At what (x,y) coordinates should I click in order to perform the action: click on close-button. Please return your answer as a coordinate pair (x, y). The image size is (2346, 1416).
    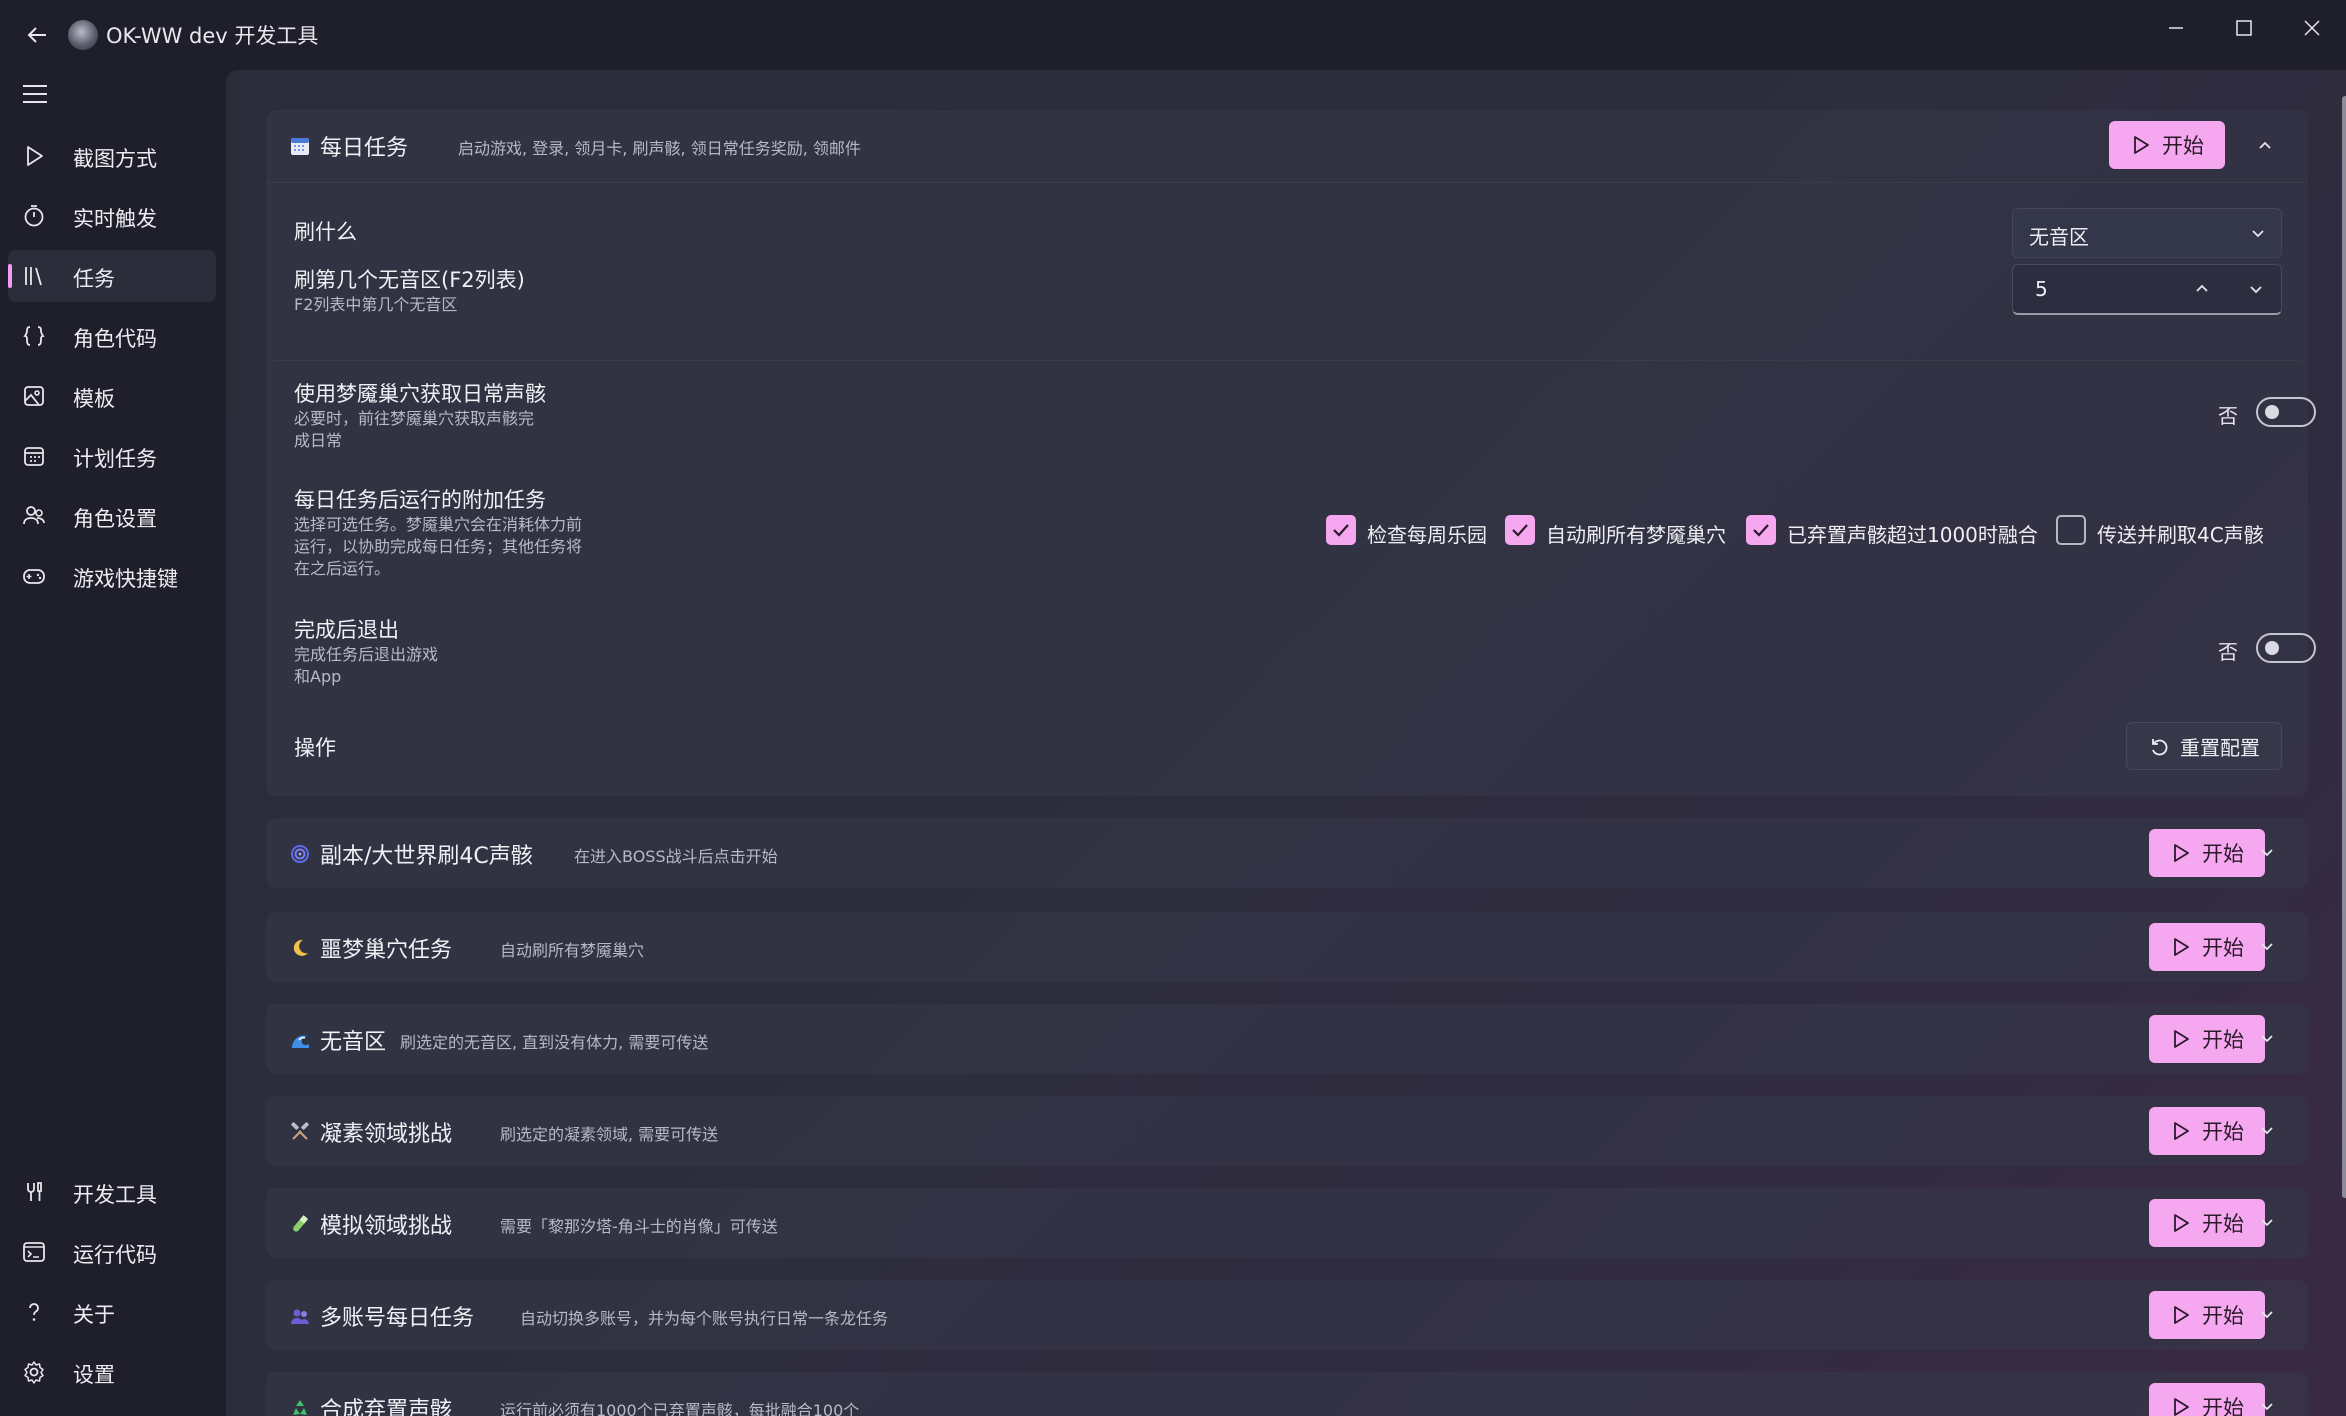
    Looking at the image, I should click on (2312, 28).